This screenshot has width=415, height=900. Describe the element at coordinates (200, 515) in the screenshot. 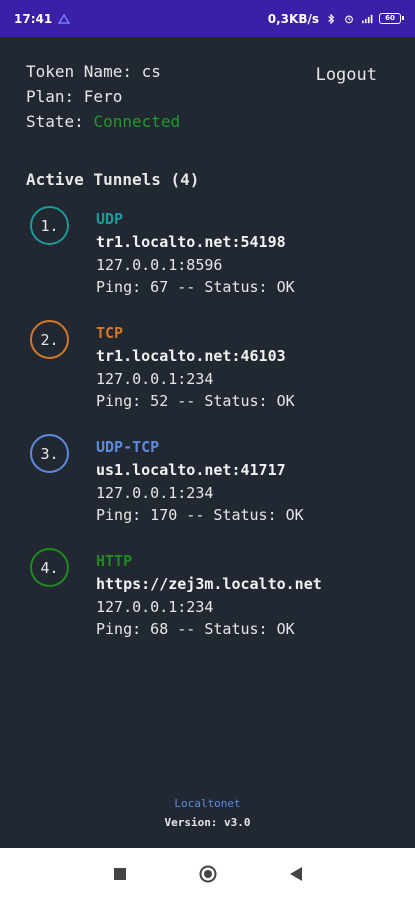

I see `tunnel-ping-status: Ping: 170 -- Status: OK` at that location.